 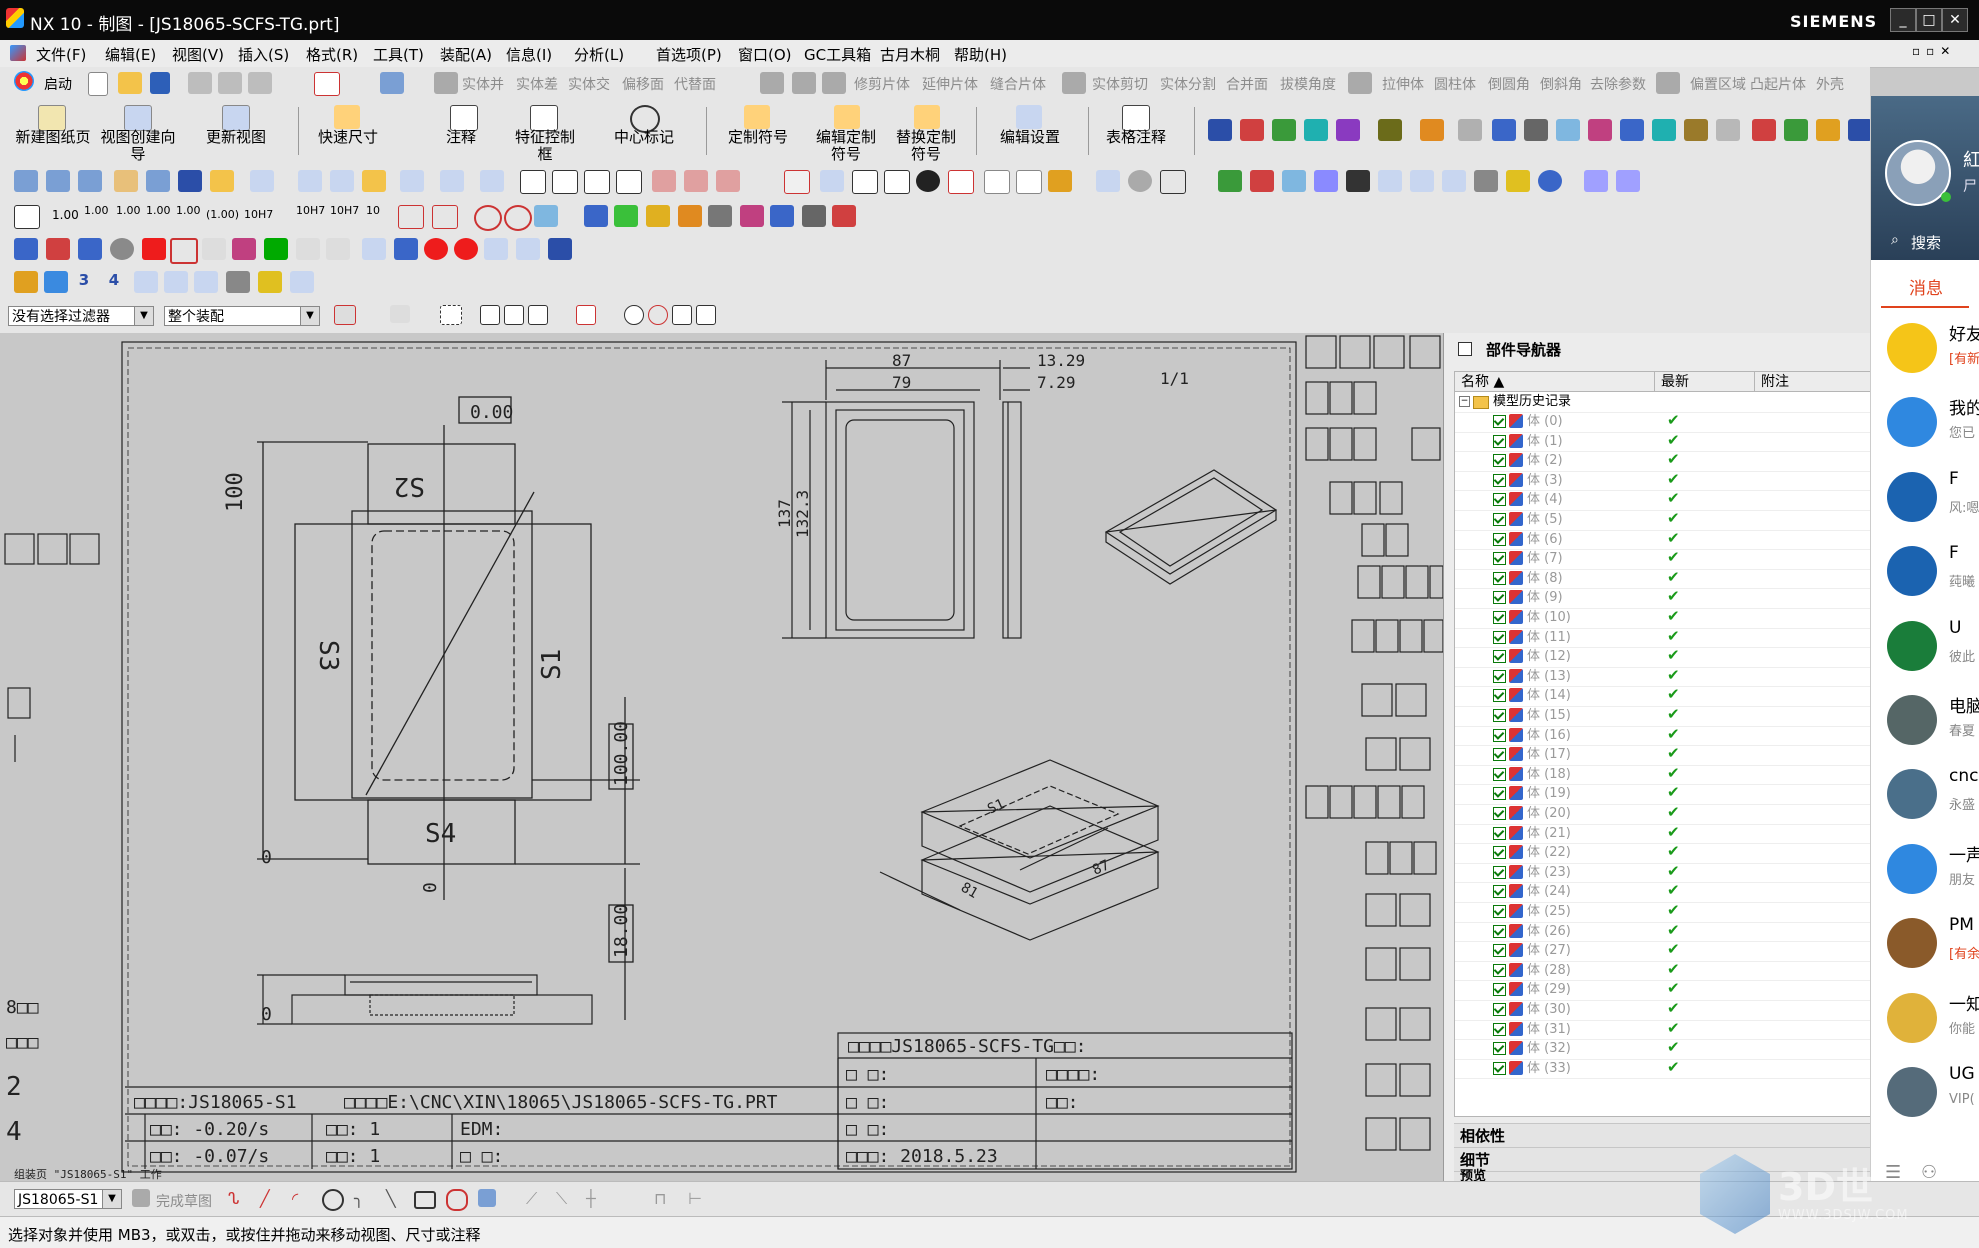 I want to click on doc-window-buttons: ▫▫✕, so click(x=1942, y=53).